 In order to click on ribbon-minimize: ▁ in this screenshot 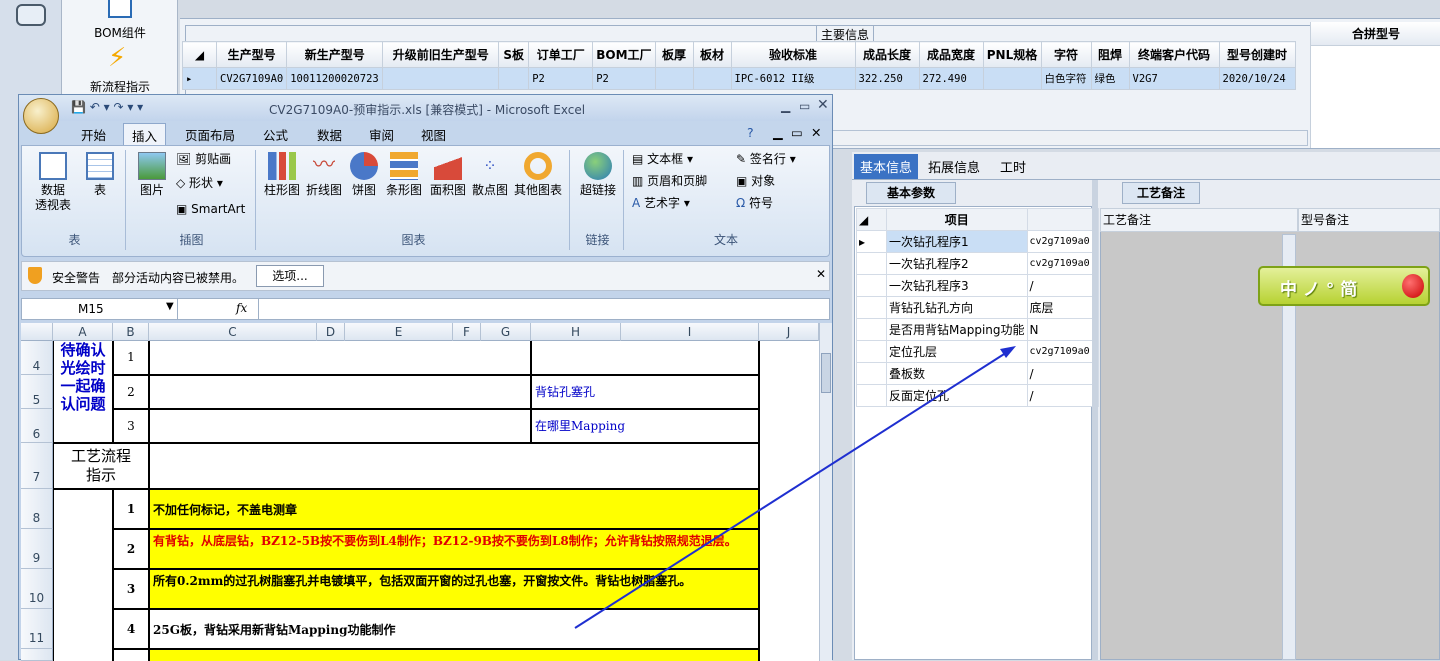, I will do `click(778, 132)`.